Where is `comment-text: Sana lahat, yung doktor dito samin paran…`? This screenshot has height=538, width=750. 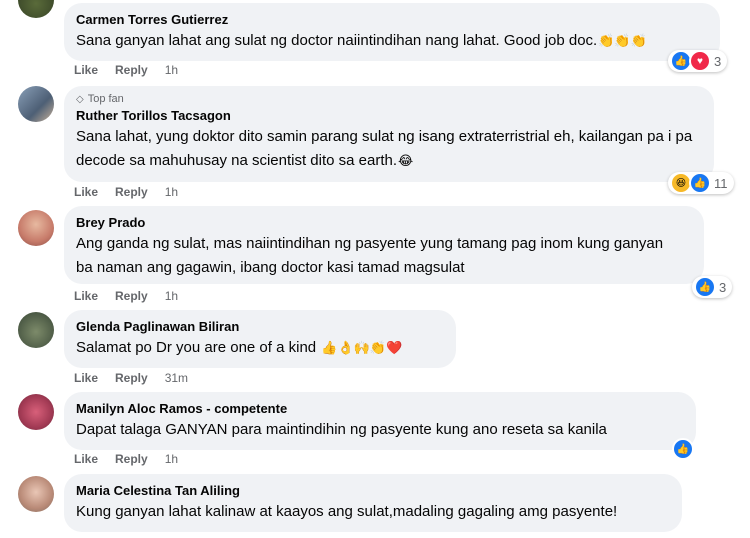
comment-text: Sana lahat, yung doktor dito samin paran… is located at coordinates (389, 149).